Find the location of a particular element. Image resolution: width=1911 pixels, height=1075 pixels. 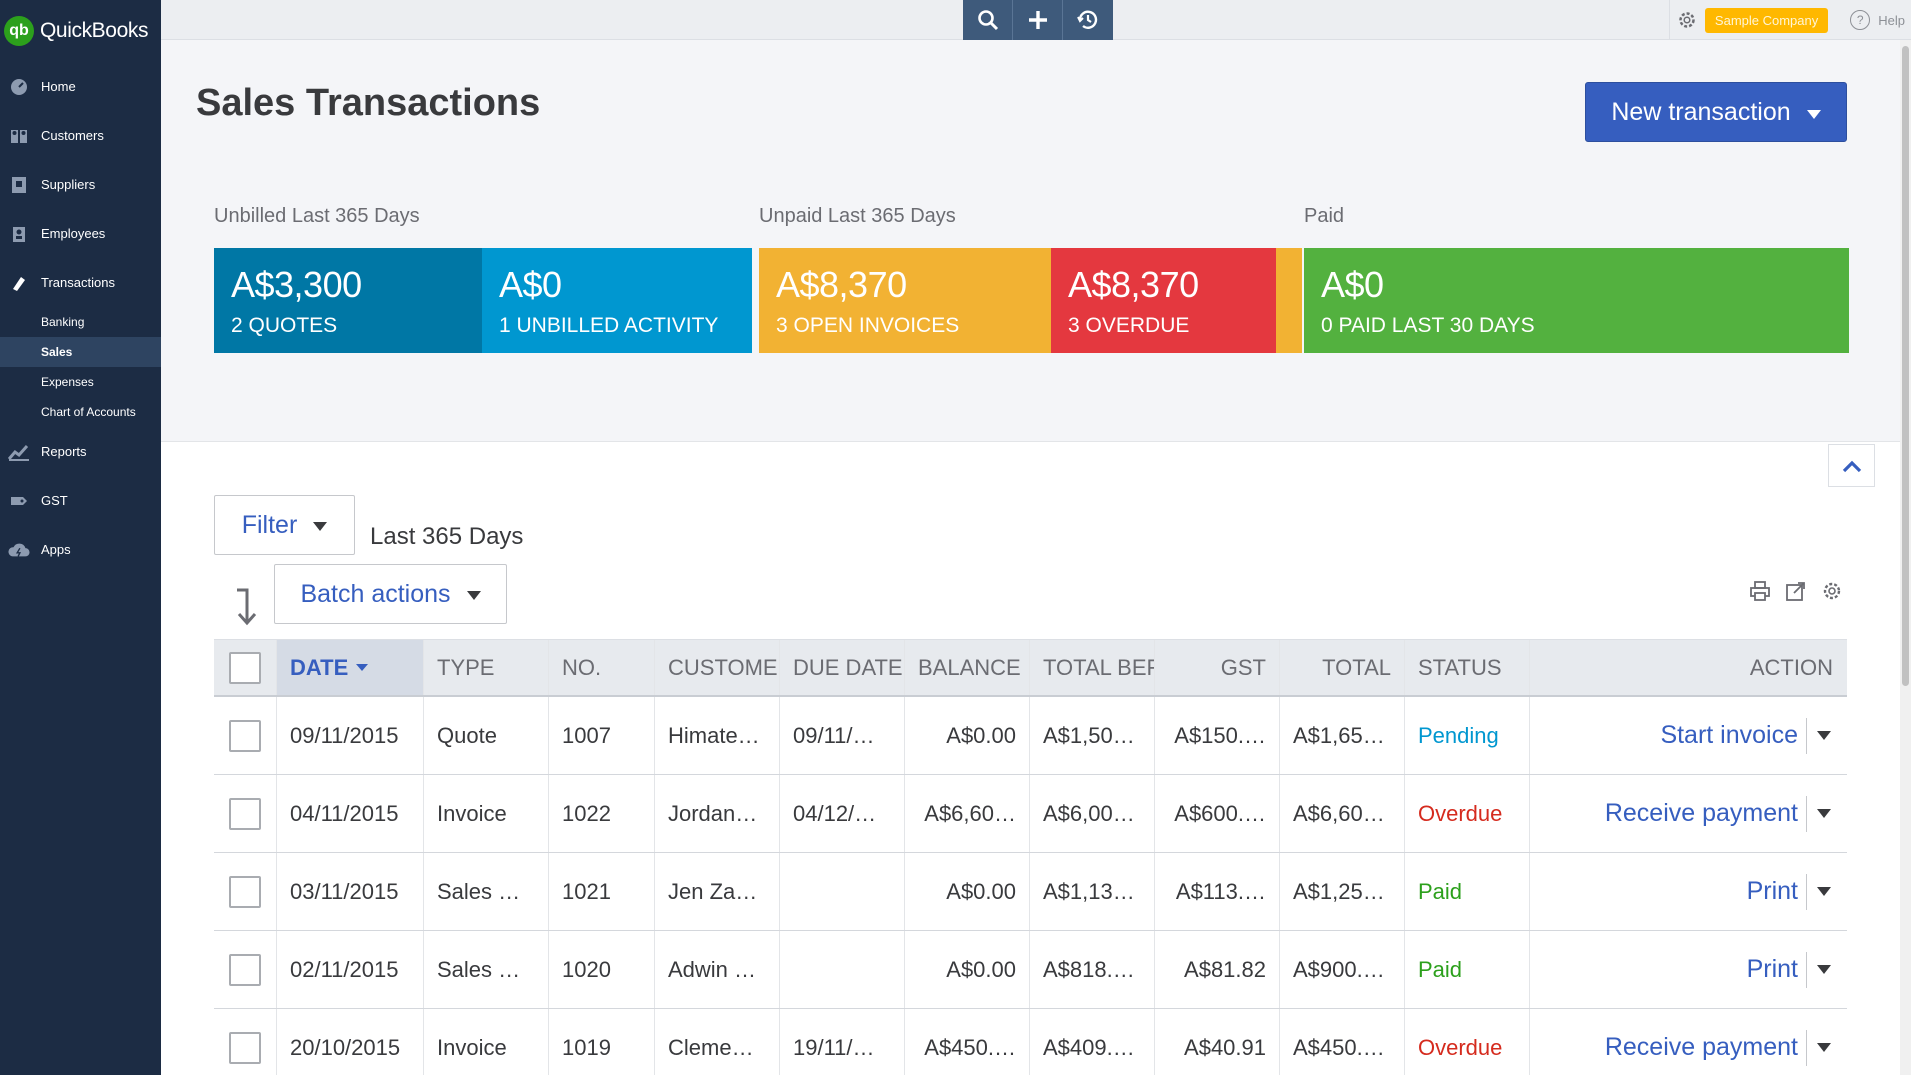

nav-transactions-label: Transactions is located at coordinates (78, 282).